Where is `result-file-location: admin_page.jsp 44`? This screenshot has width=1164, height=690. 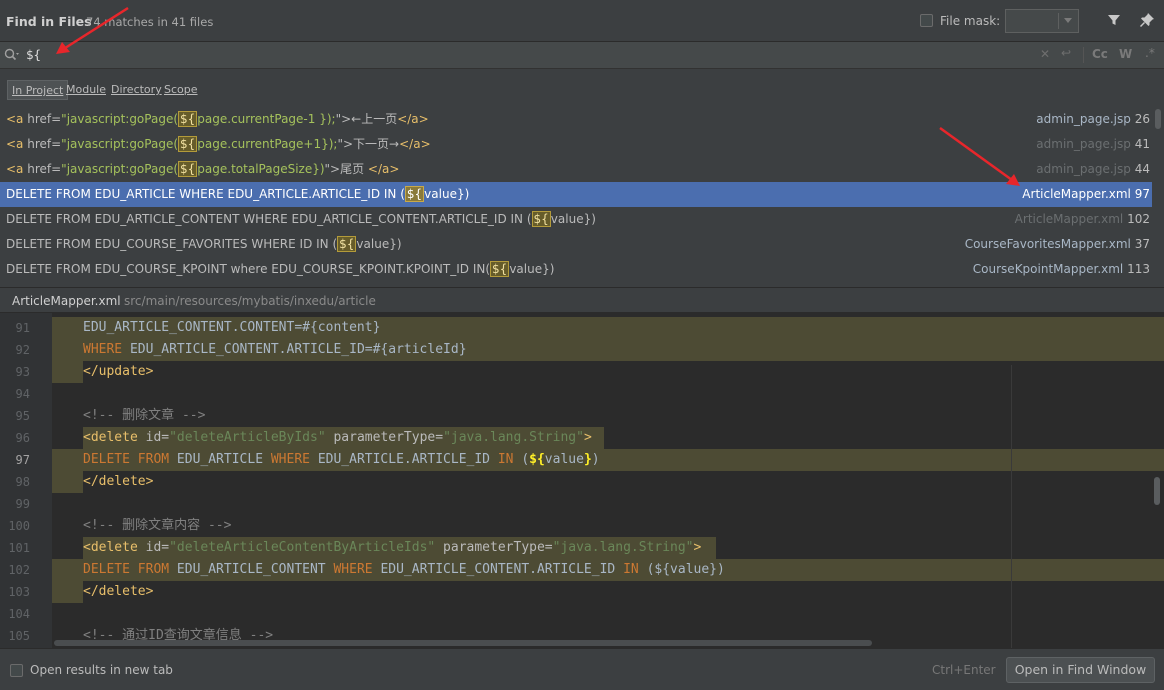
result-file-location: admin_page.jsp 44 is located at coordinates (1093, 169).